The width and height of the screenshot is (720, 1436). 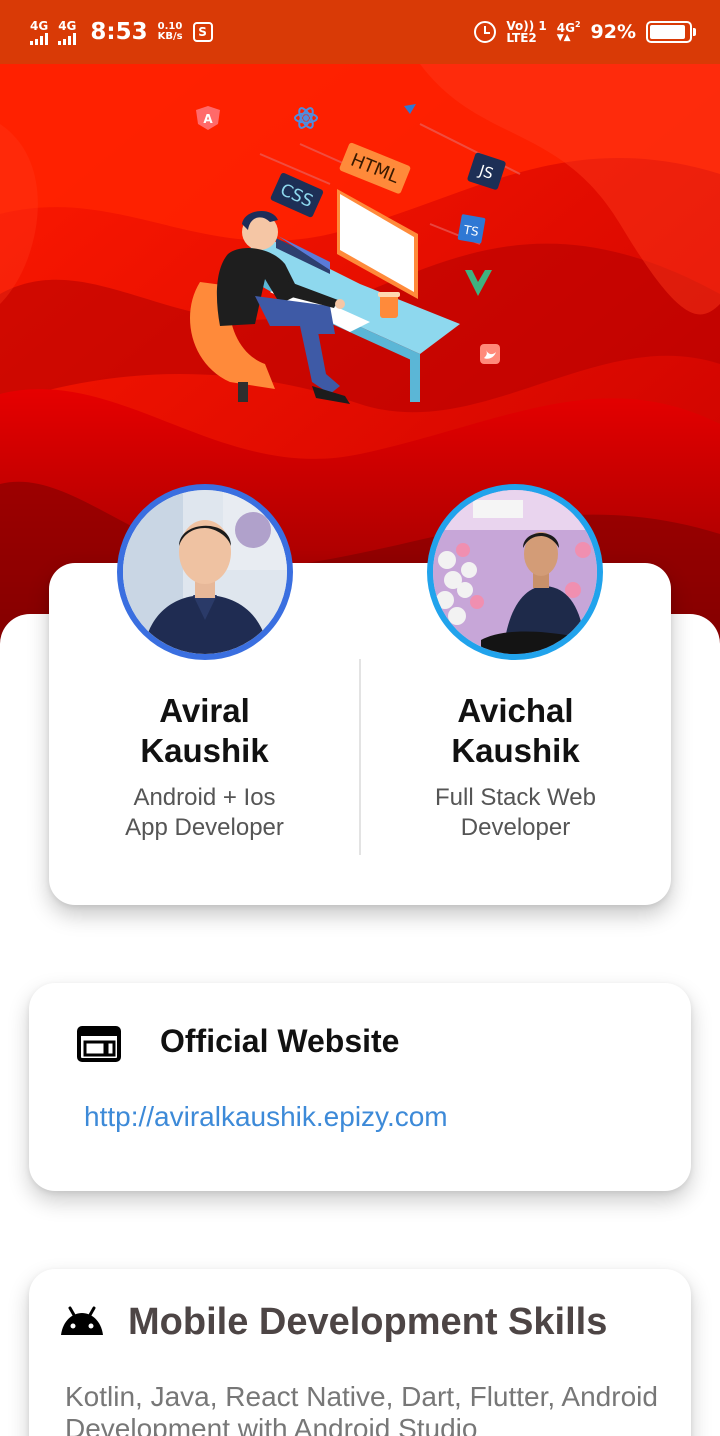 What do you see at coordinates (368, 1322) in the screenshot?
I see `skills-title: Mobile Development Skills` at bounding box center [368, 1322].